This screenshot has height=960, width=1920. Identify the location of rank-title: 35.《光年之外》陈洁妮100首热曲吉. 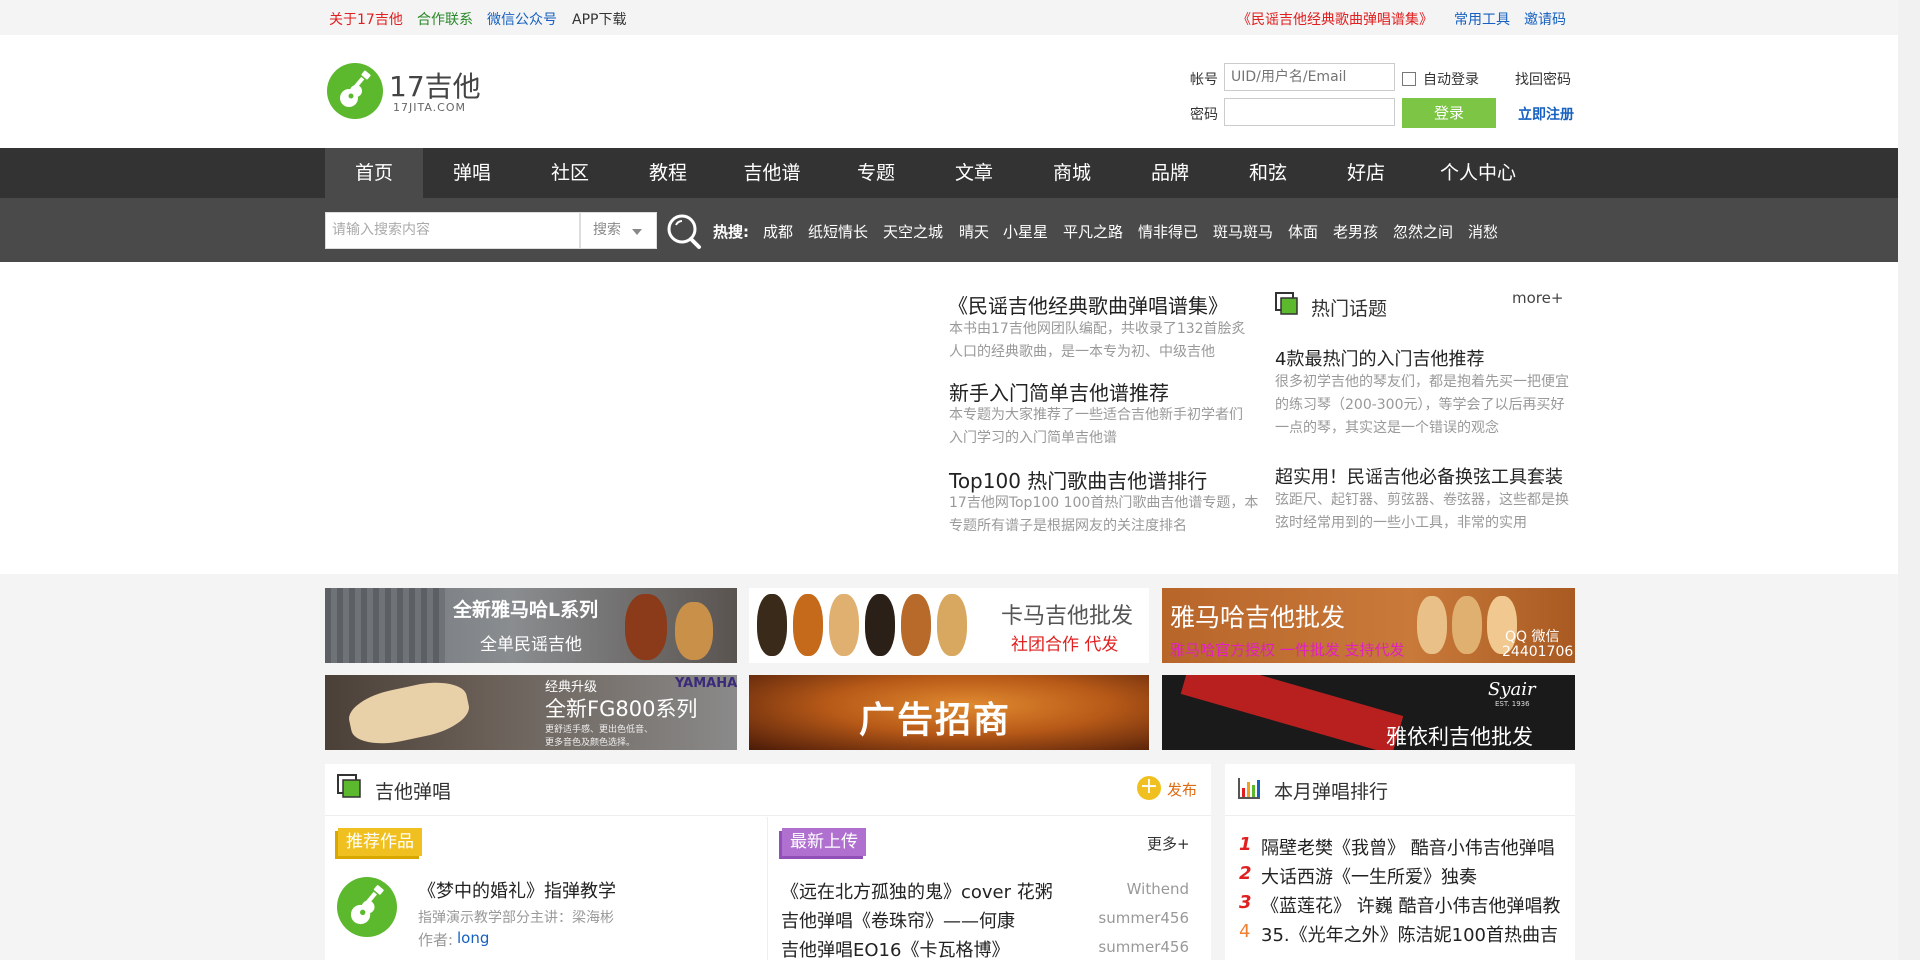
(1409, 934).